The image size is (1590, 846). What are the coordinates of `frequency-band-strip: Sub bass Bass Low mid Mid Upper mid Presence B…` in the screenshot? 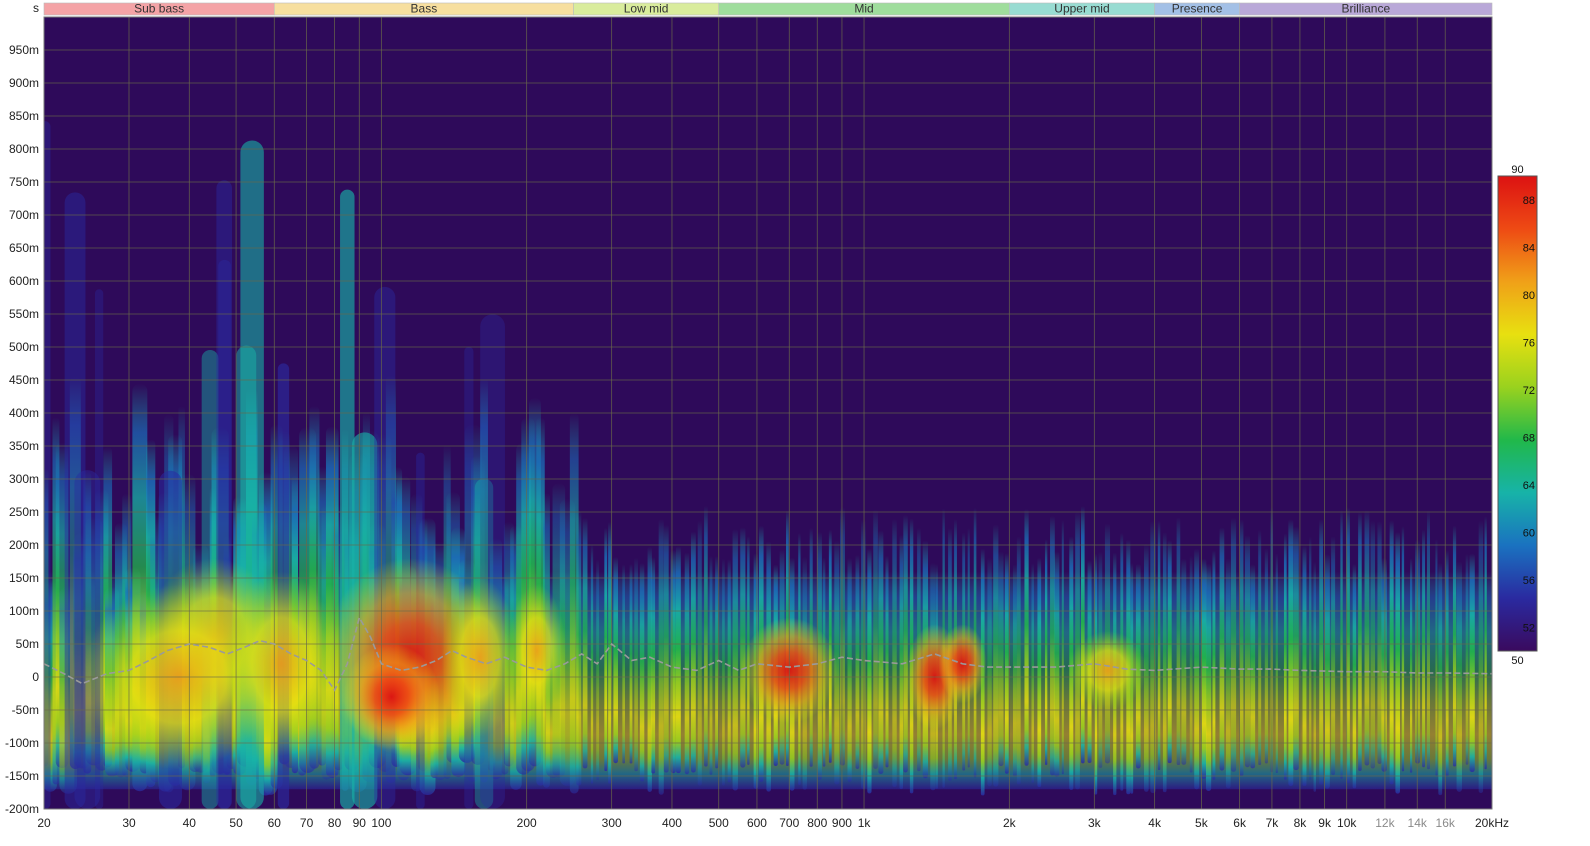 It's located at (768, 9).